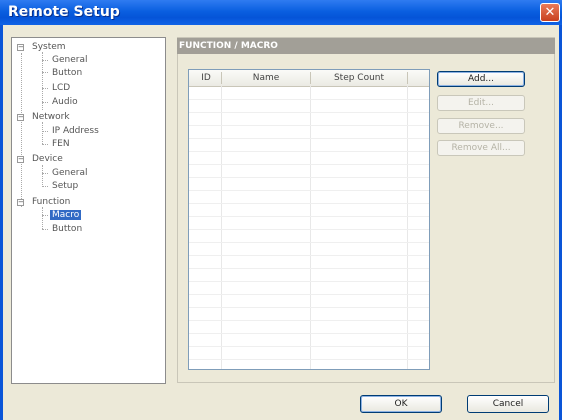  What do you see at coordinates (401, 404) in the screenshot?
I see `ok-button: OK` at bounding box center [401, 404].